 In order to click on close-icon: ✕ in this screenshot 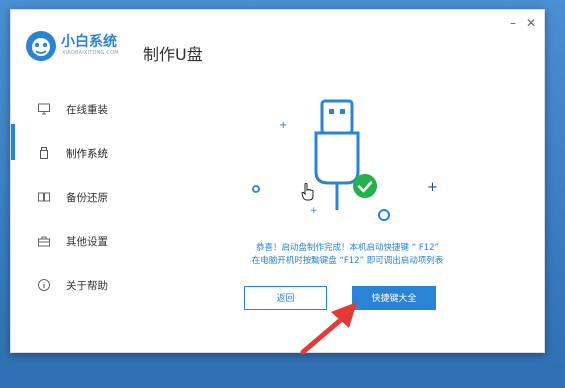, I will do `click(531, 23)`.